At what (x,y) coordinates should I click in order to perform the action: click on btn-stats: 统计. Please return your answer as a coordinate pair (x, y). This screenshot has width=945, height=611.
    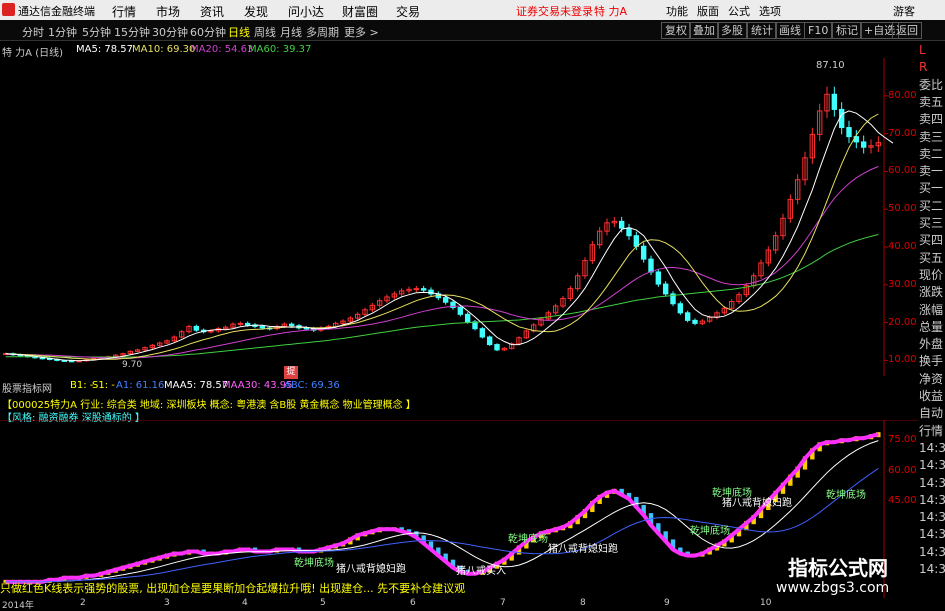
    Looking at the image, I should click on (762, 30).